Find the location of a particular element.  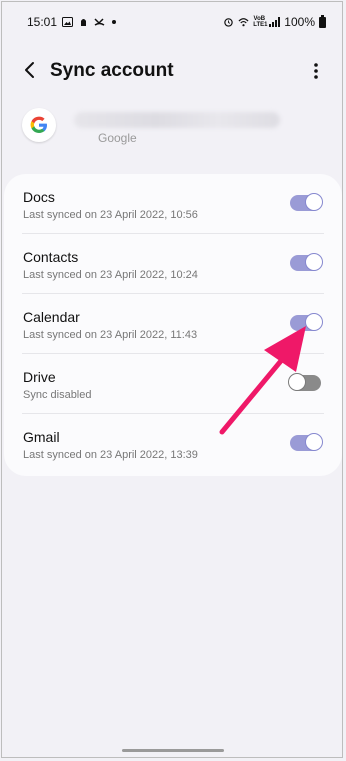

sync-item-docs: Docs Last synced on 23 April 2022, 10:56 is located at coordinates (173, 204).